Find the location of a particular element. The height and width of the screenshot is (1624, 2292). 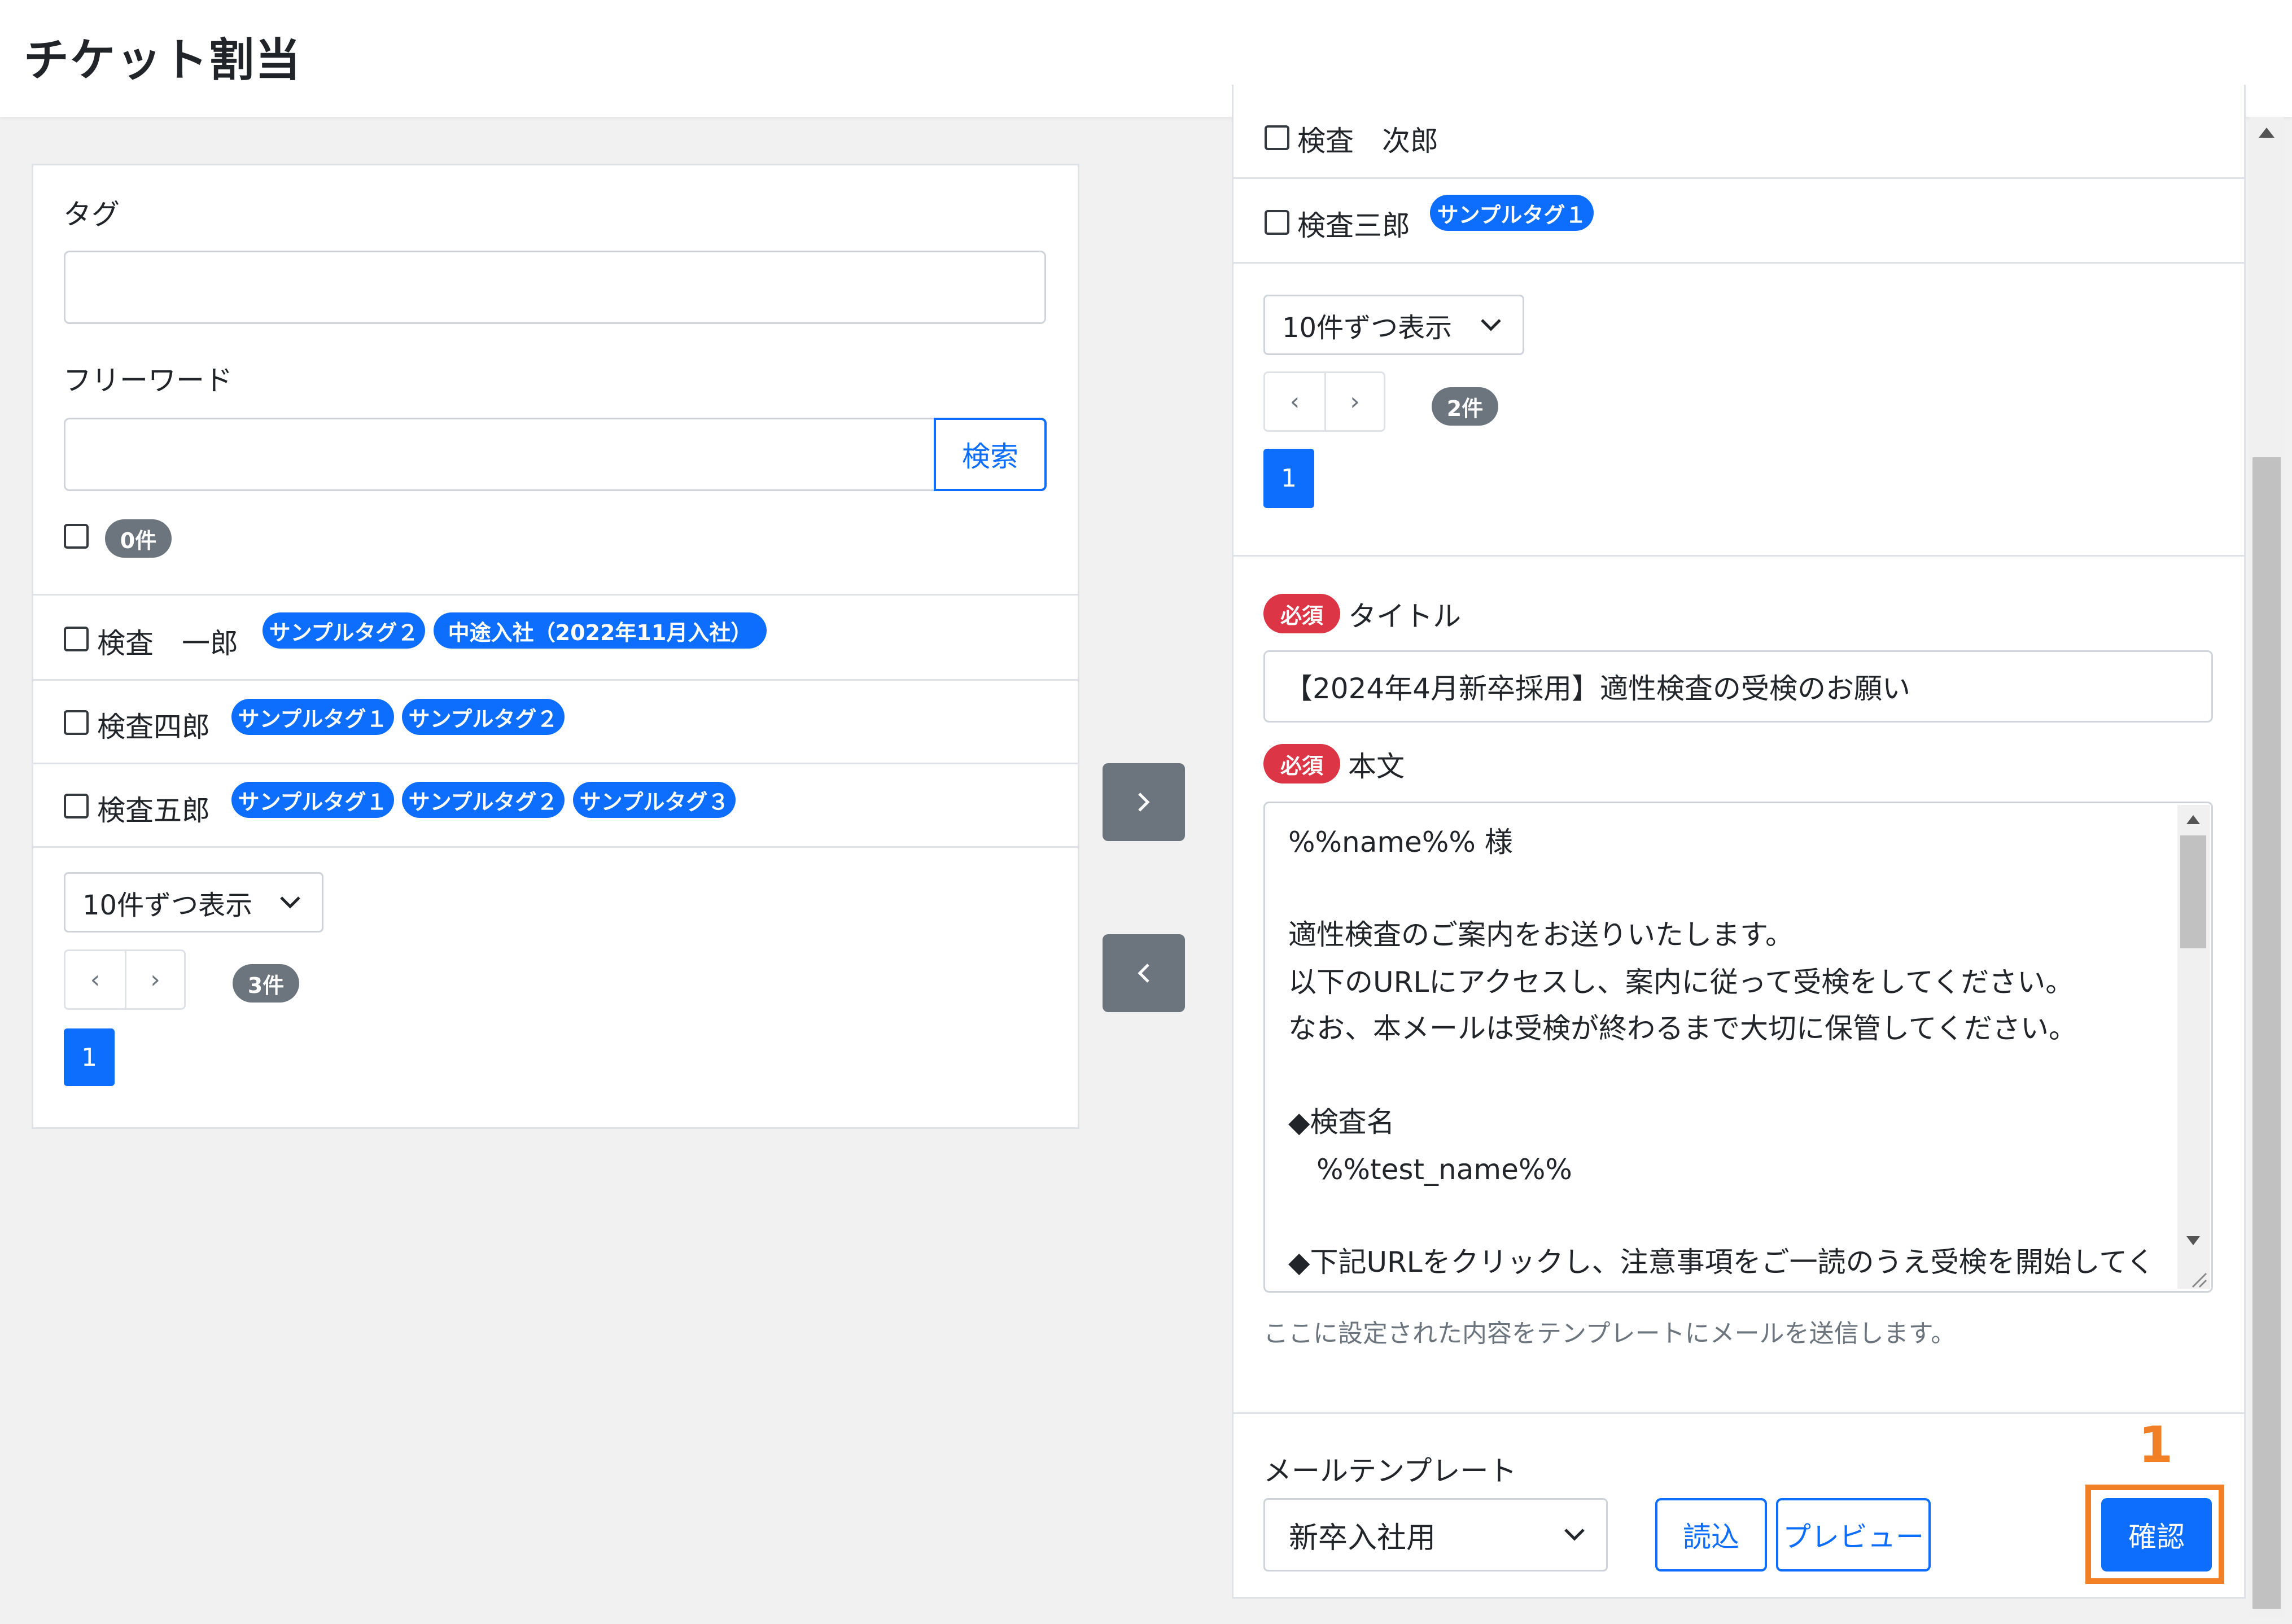

select-all-checkbox is located at coordinates (76, 536).